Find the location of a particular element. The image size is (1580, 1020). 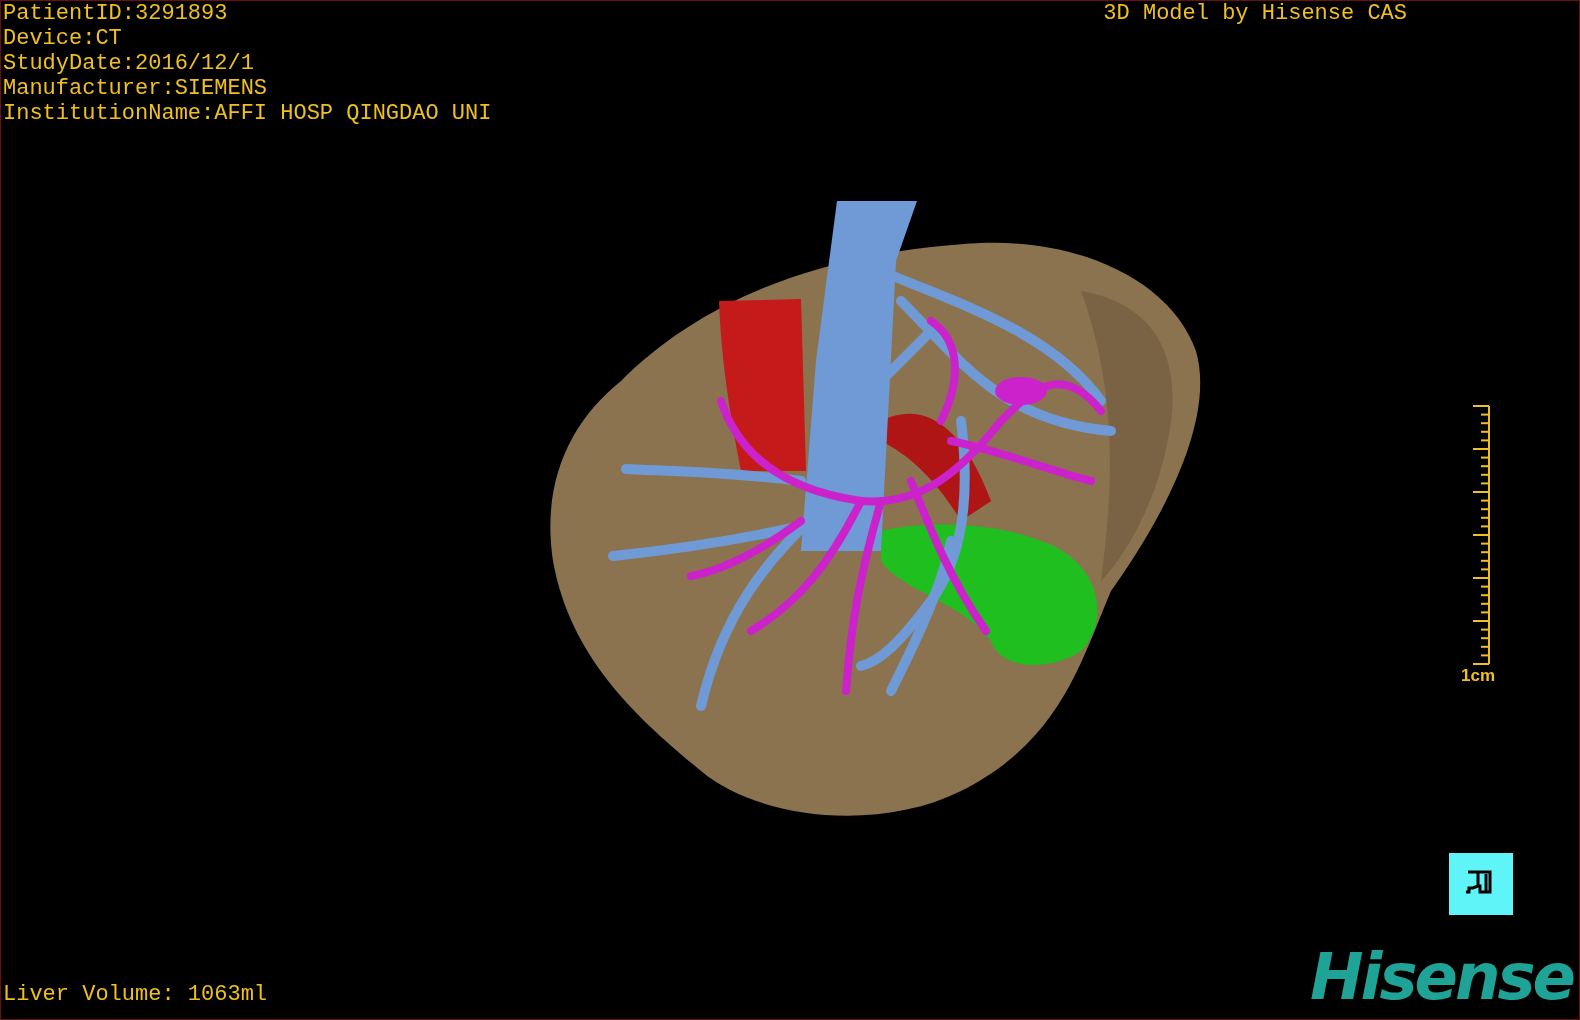

liver-volume-text: Liver Volume: 1063ml is located at coordinates (135, 994).